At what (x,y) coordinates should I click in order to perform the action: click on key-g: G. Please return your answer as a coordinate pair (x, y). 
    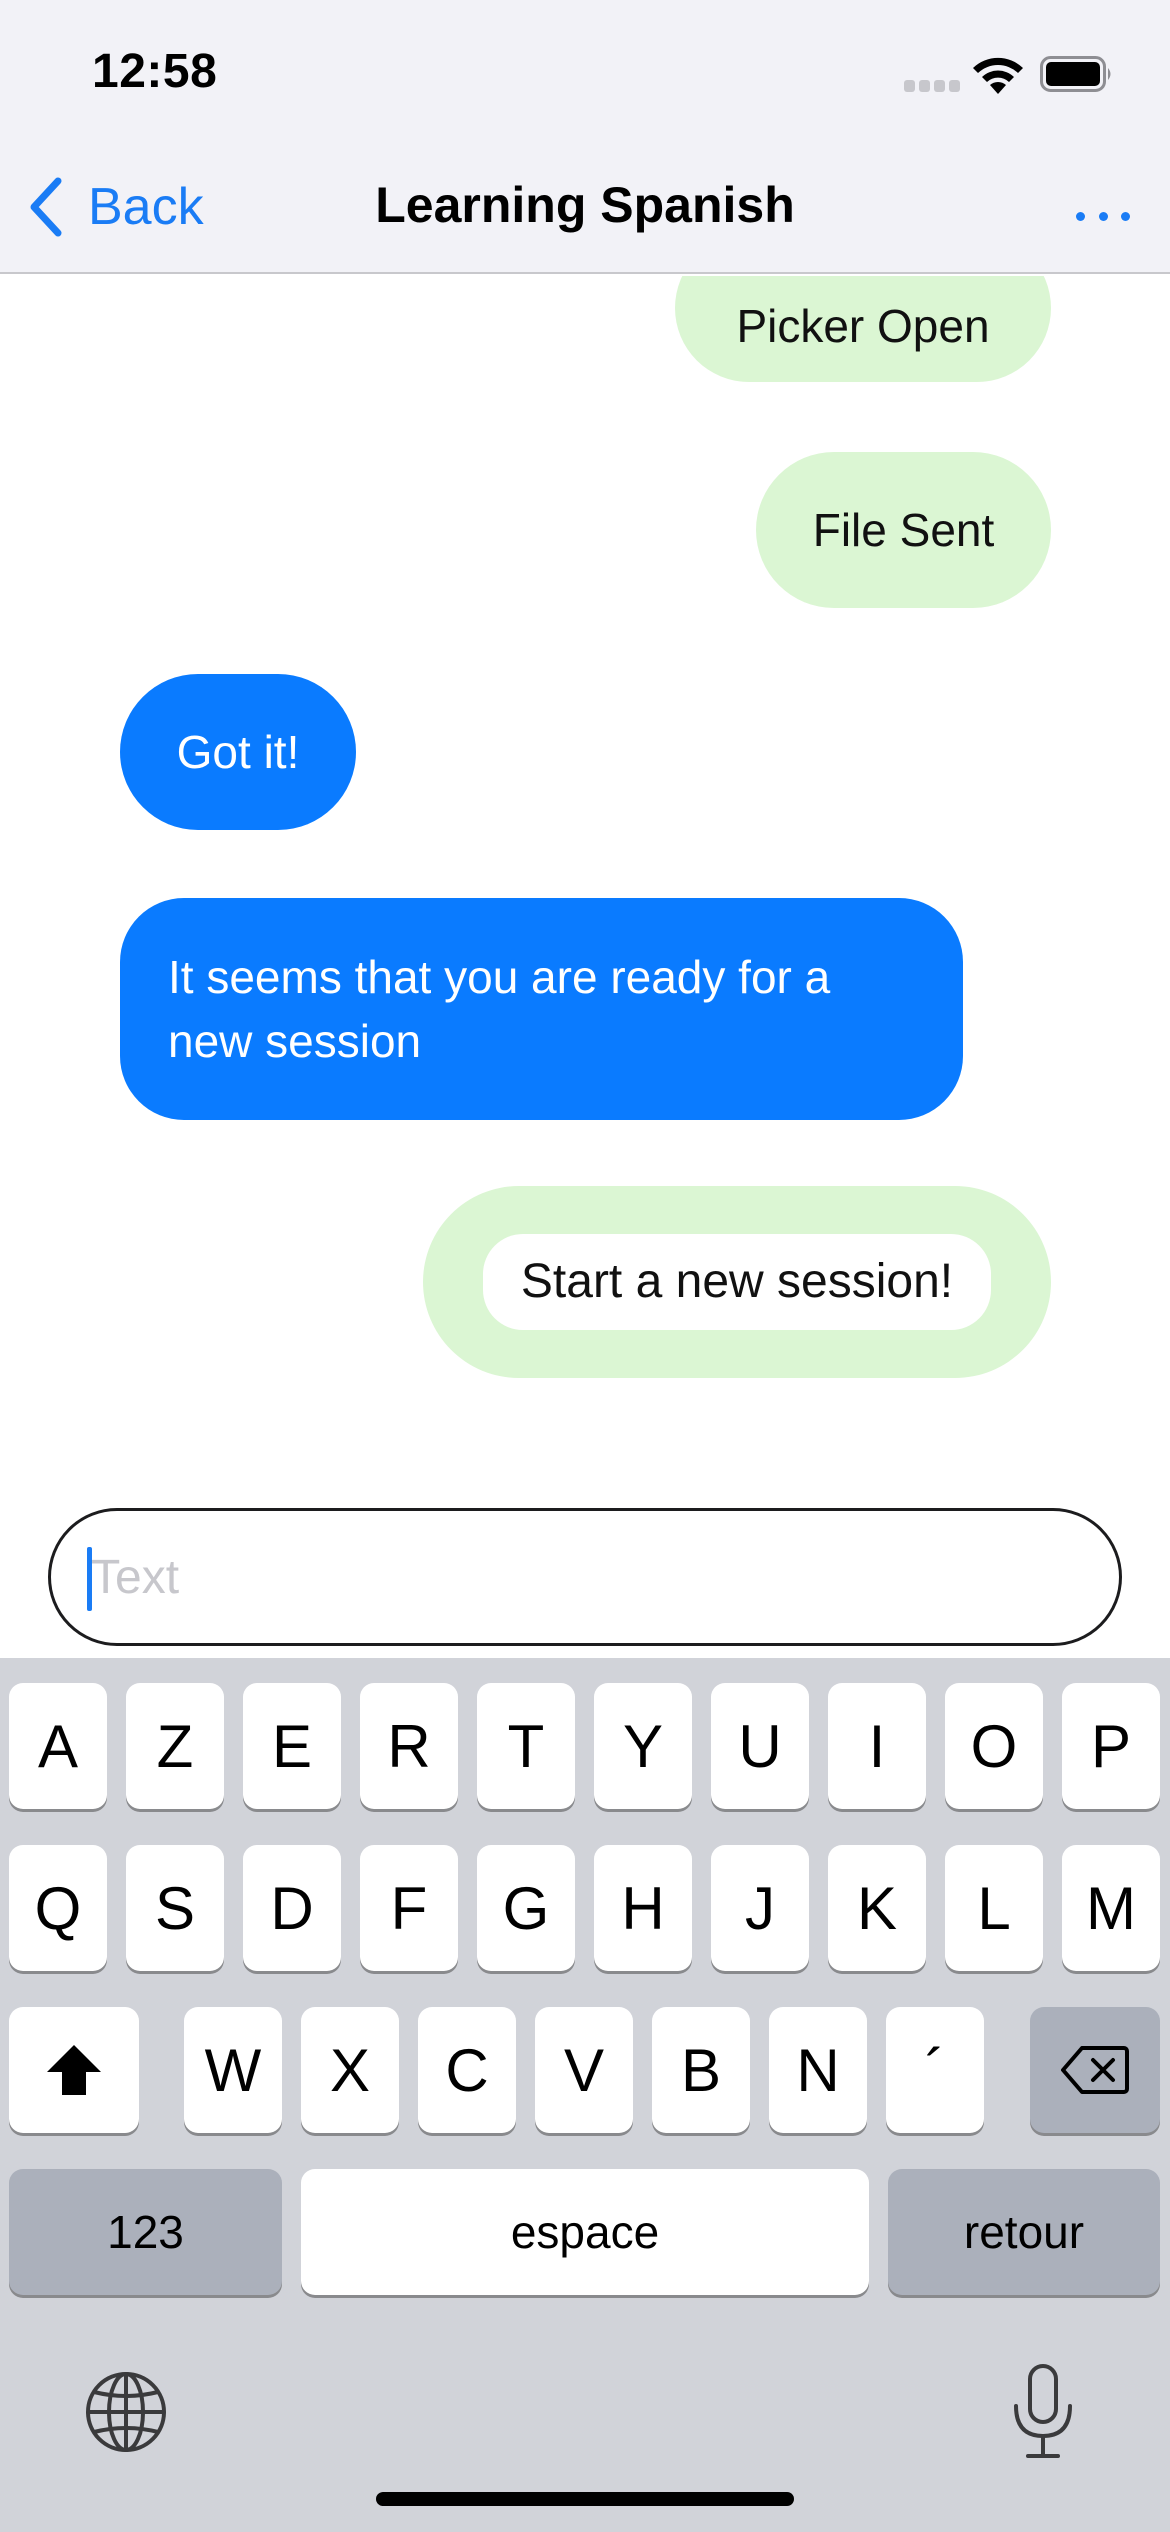
    Looking at the image, I should click on (526, 1908).